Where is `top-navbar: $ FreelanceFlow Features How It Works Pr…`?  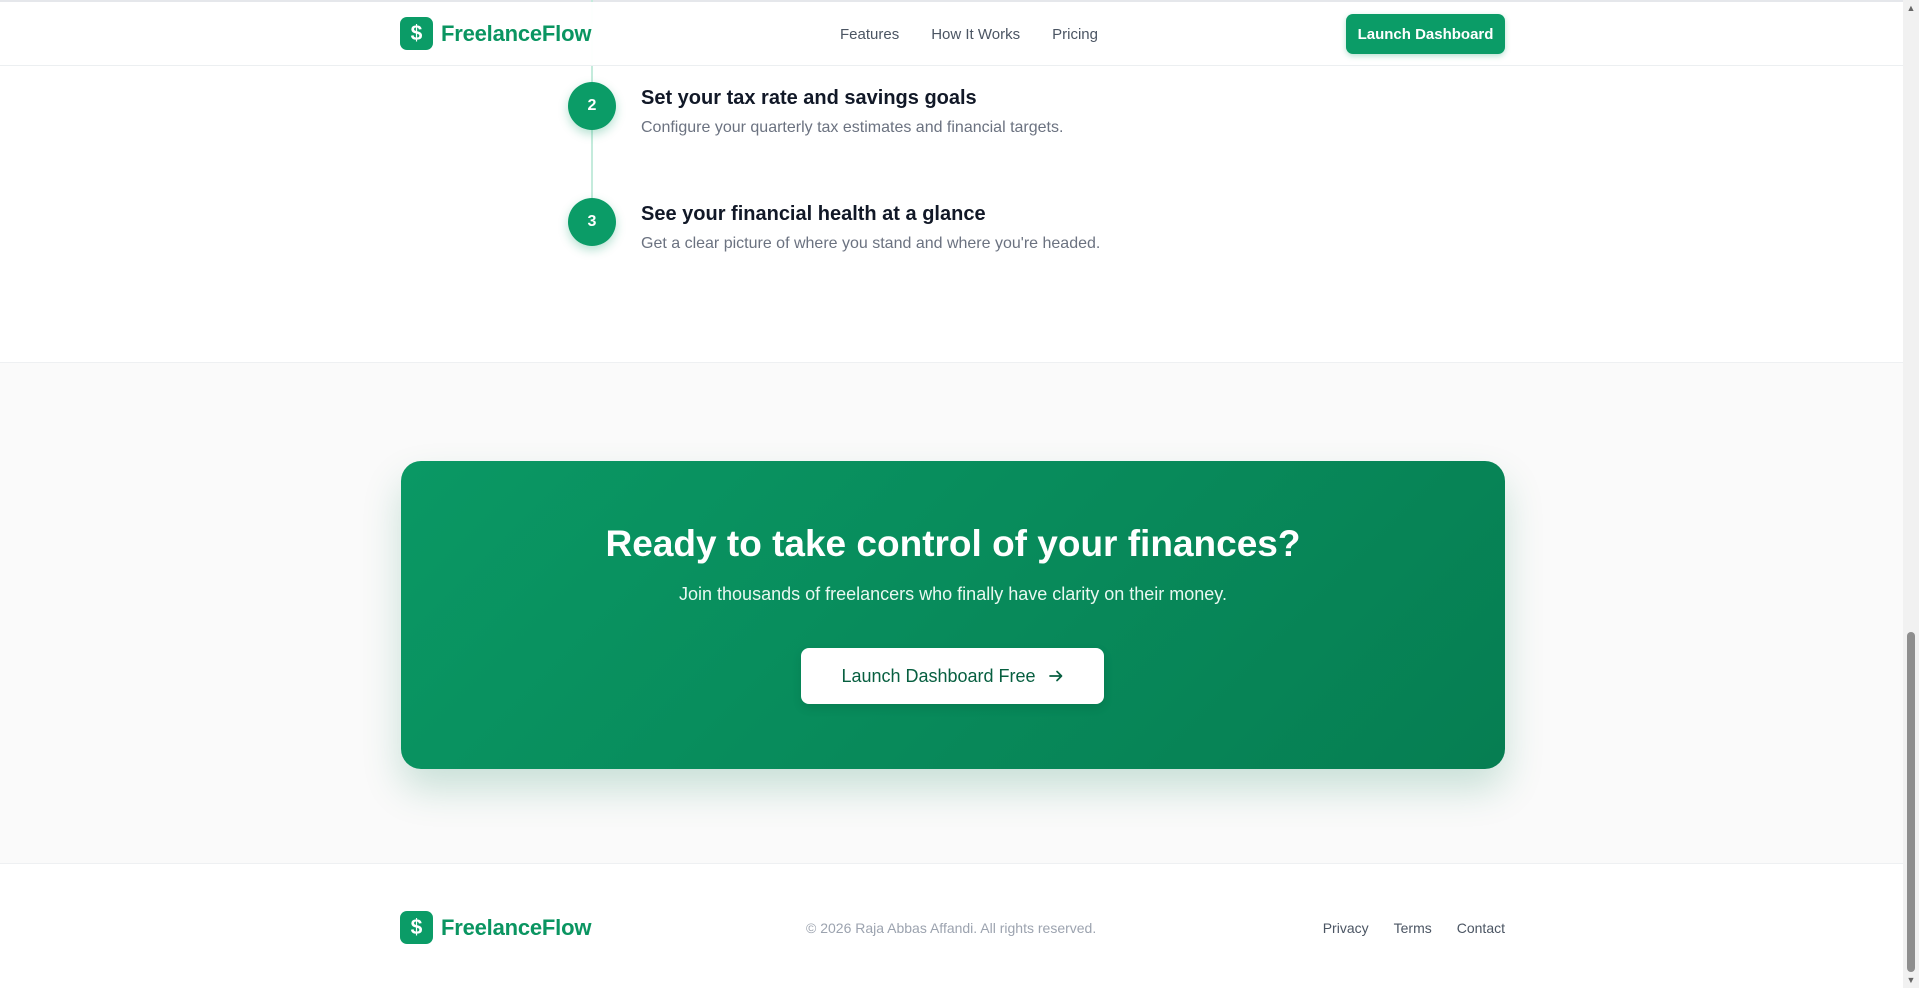
top-navbar: $ FreelanceFlow Features How It Works Pr… is located at coordinates (951, 34).